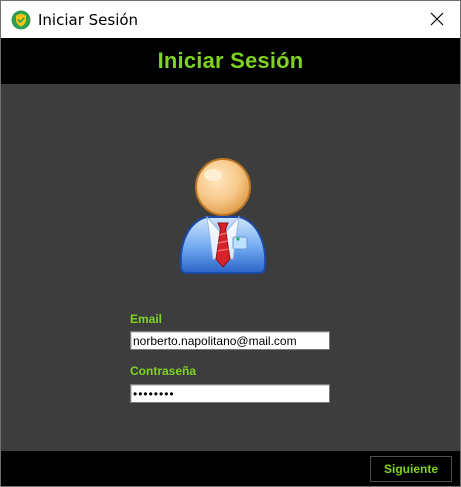  What do you see at coordinates (21, 20) in the screenshot?
I see `shield-check-icon` at bounding box center [21, 20].